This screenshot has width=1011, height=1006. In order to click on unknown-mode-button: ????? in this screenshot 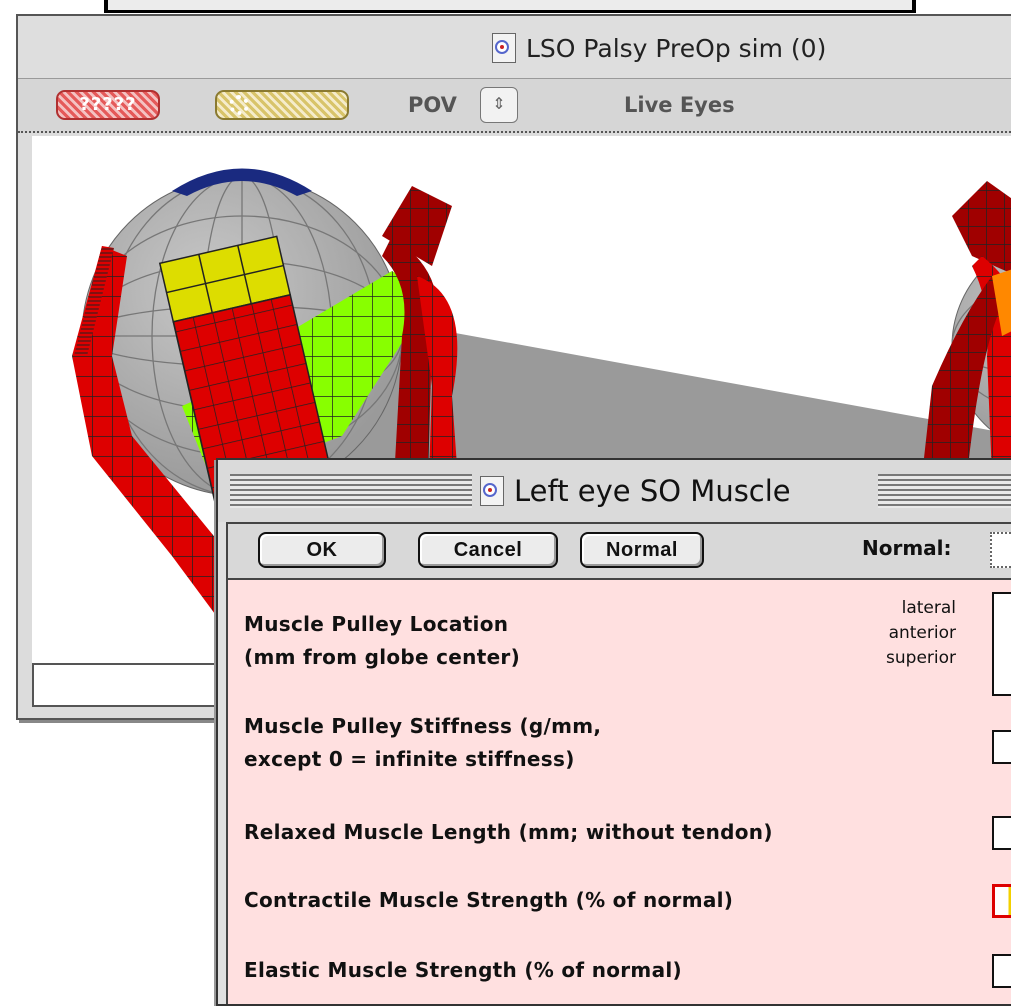, I will do `click(108, 105)`.